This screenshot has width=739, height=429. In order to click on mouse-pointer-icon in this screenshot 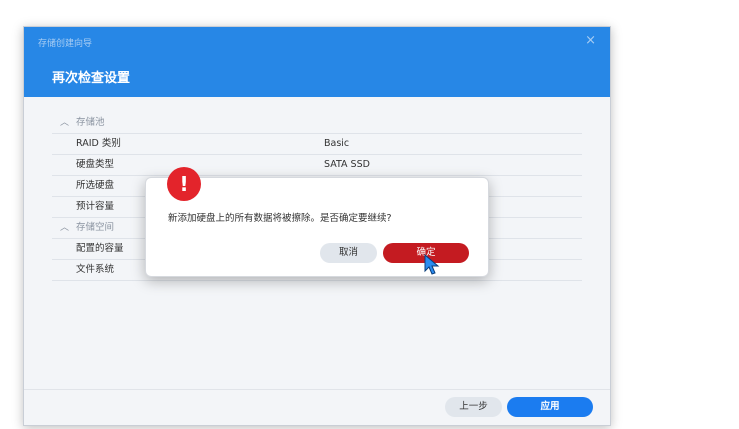, I will do `click(432, 264)`.